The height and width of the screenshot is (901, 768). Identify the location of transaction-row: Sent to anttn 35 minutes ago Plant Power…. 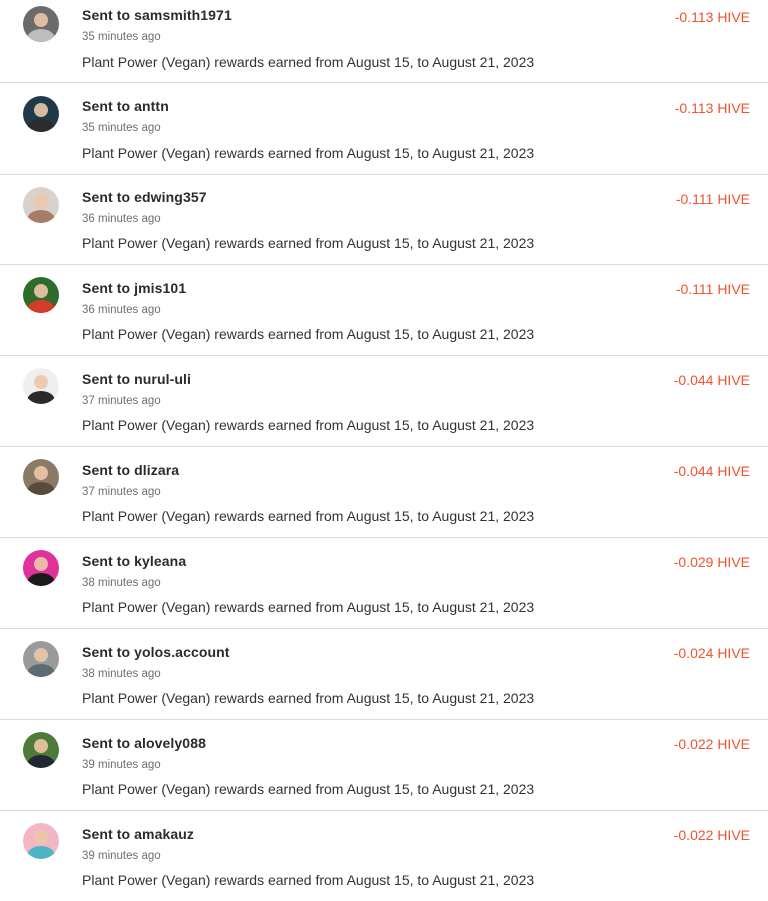
(384, 129).